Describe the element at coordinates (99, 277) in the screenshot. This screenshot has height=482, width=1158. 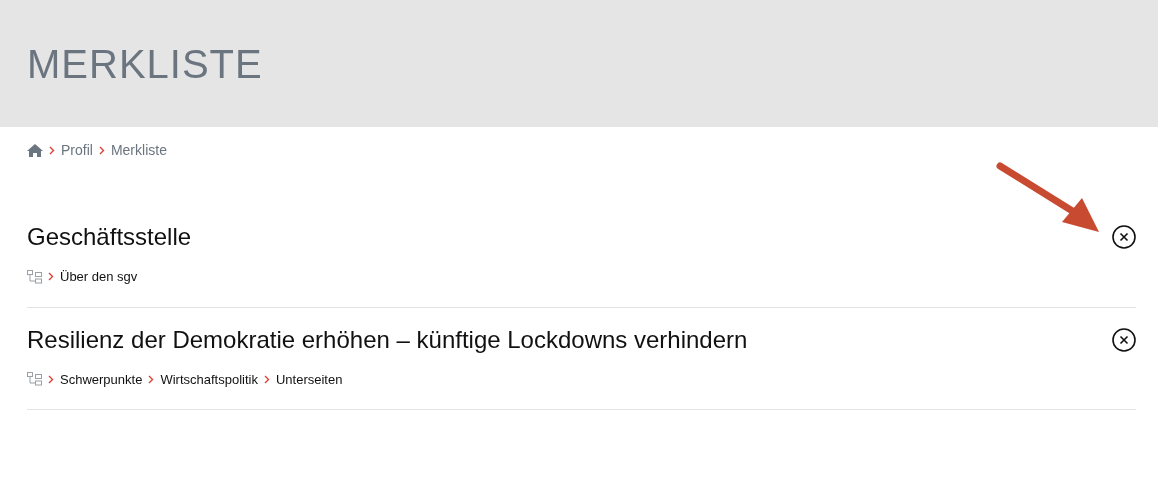
I see `path-link: Über den sgv` at that location.